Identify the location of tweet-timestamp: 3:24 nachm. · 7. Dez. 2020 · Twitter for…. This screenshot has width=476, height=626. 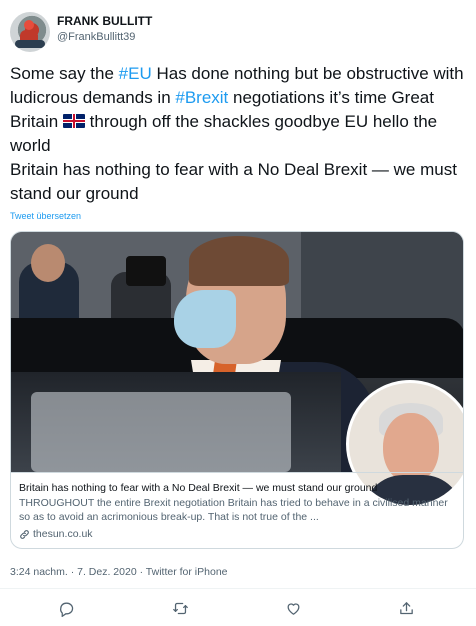
(119, 572).